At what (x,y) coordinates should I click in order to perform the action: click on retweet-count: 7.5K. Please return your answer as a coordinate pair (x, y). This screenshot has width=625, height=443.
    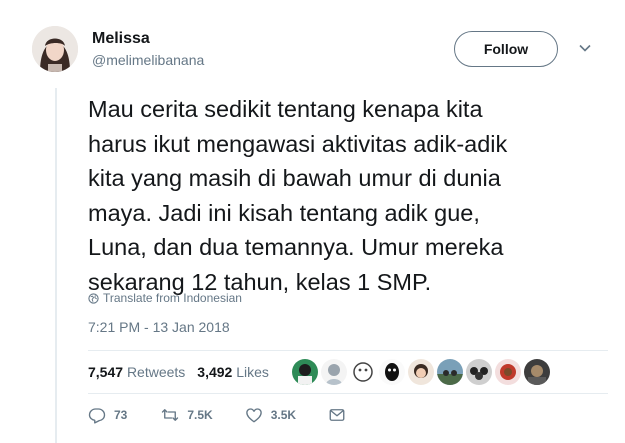
    Looking at the image, I should click on (200, 415).